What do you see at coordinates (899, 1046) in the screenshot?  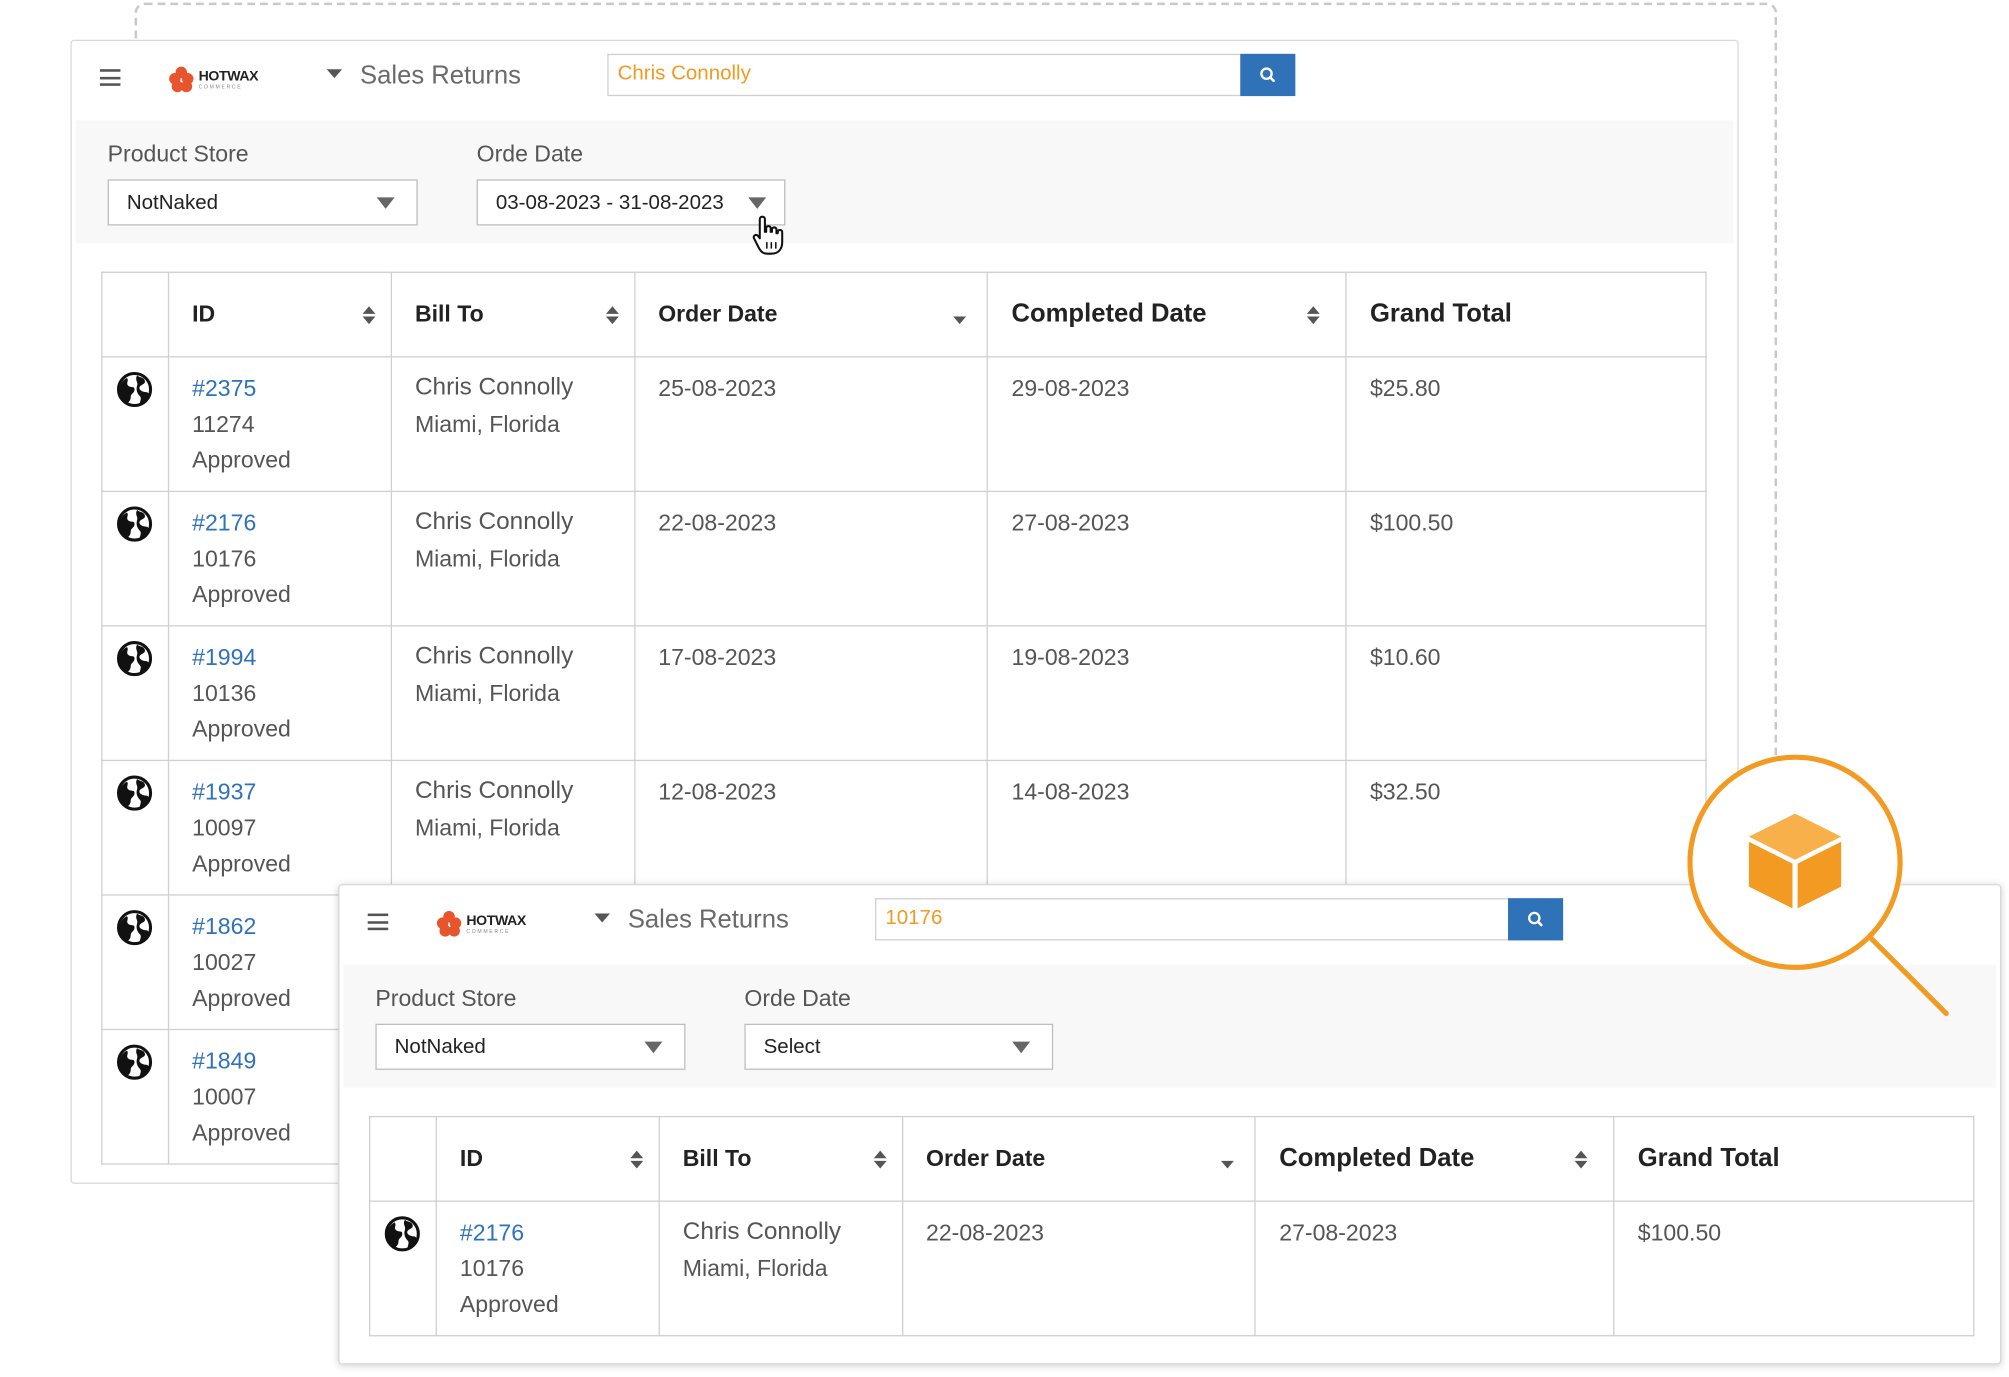 I see `order-date-select: Select` at bounding box center [899, 1046].